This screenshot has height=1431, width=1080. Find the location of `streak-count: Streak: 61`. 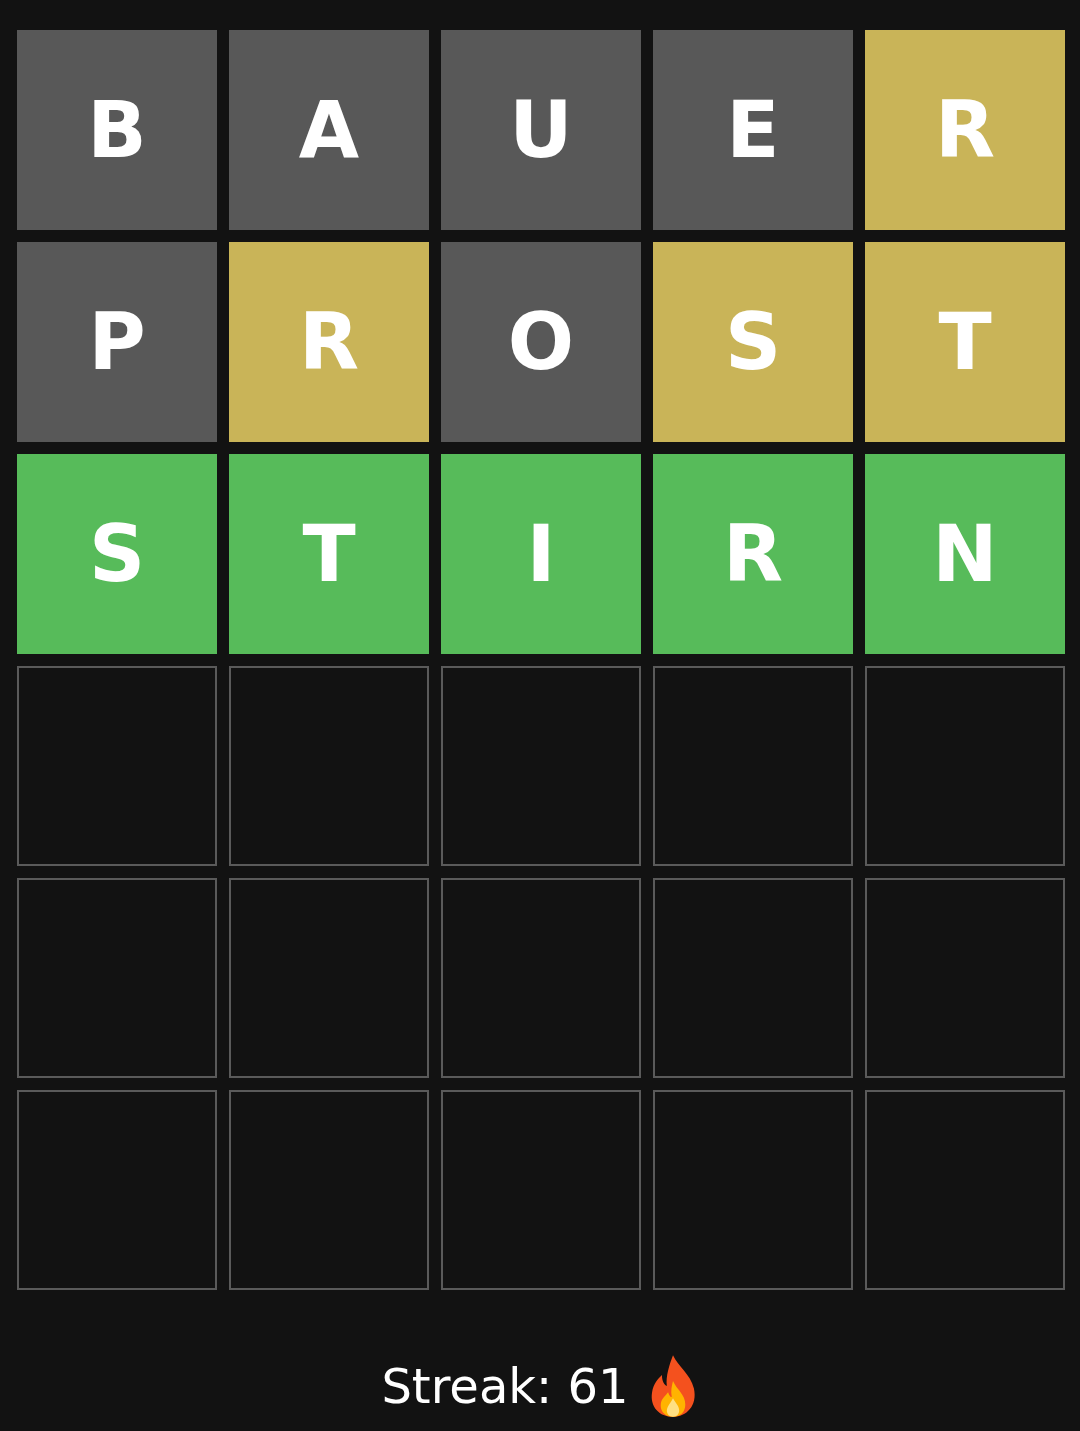

streak-count: Streak: 61 is located at coordinates (505, 1386).